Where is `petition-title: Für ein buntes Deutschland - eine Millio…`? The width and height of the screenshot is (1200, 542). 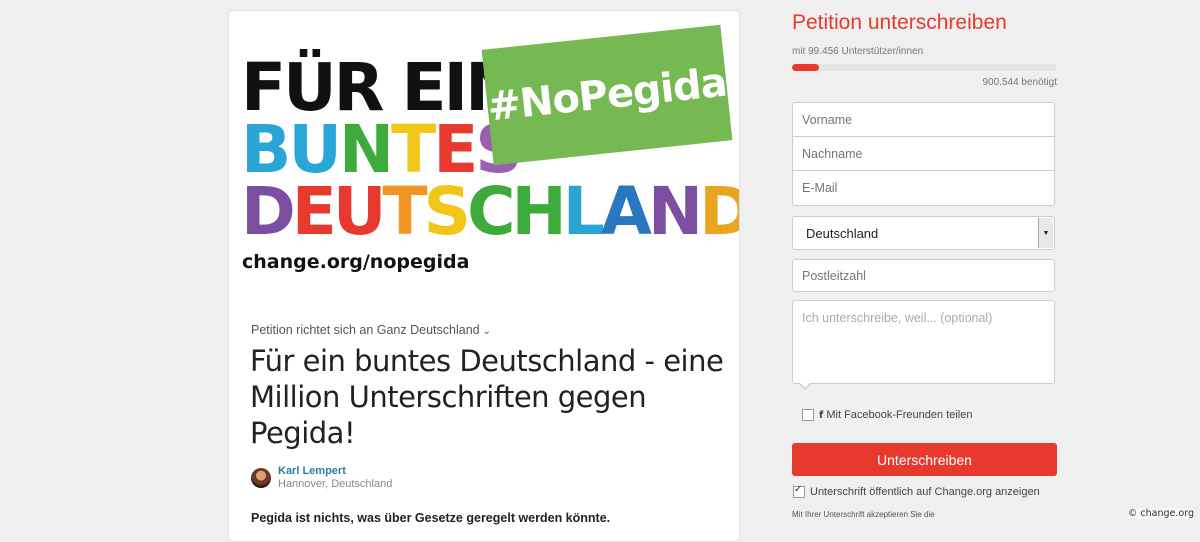 petition-title: Für ein buntes Deutschland - eine Millio… is located at coordinates (487, 397).